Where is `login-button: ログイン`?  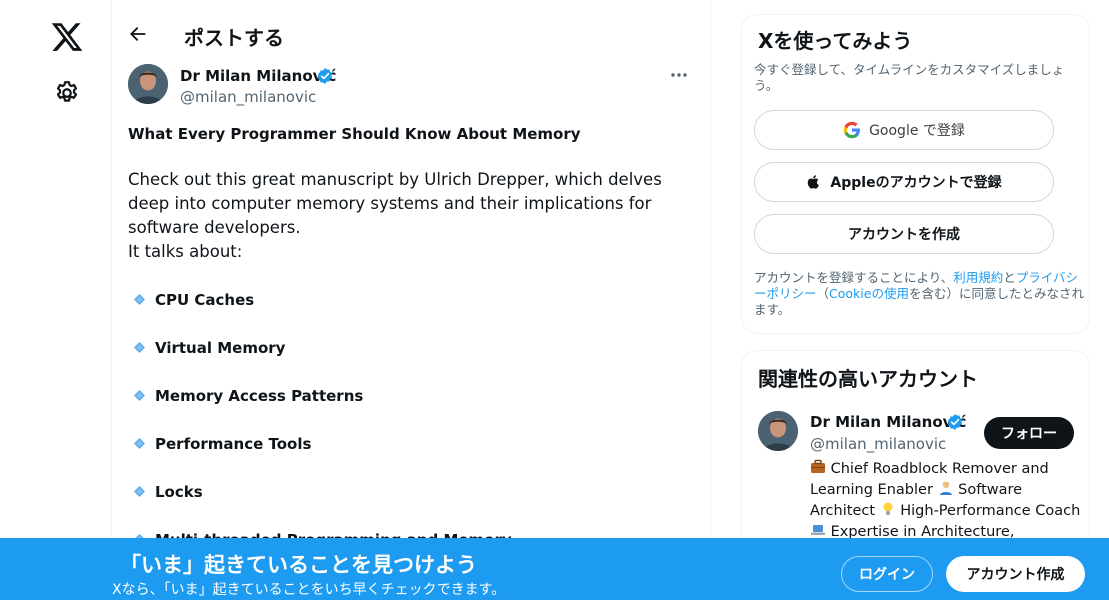
login-button: ログイン is located at coordinates (887, 574).